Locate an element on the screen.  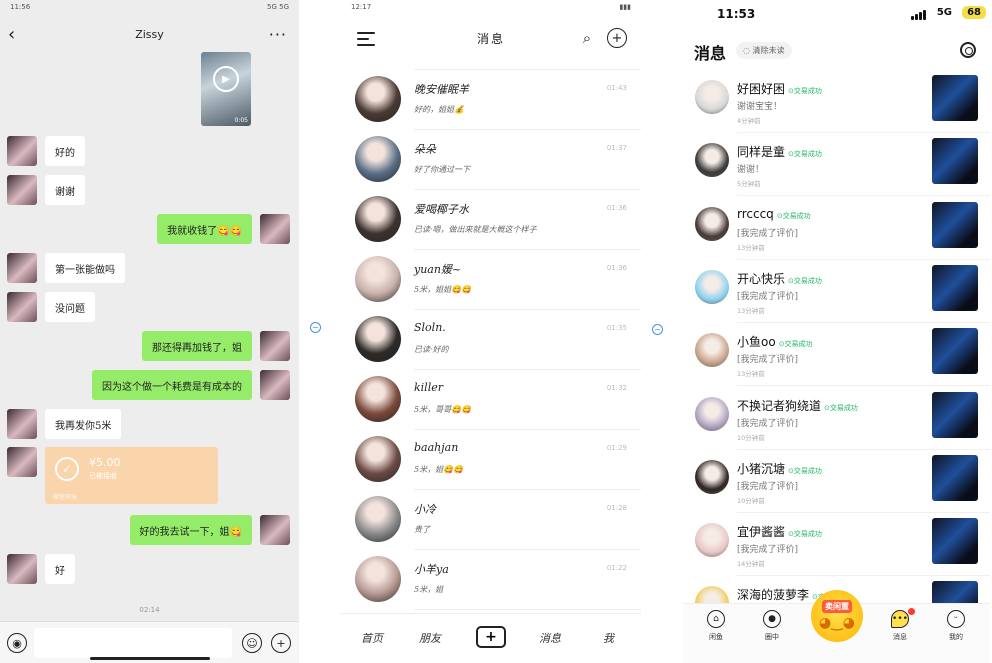
incoming-message: 好的 is located at coordinates (65, 151).